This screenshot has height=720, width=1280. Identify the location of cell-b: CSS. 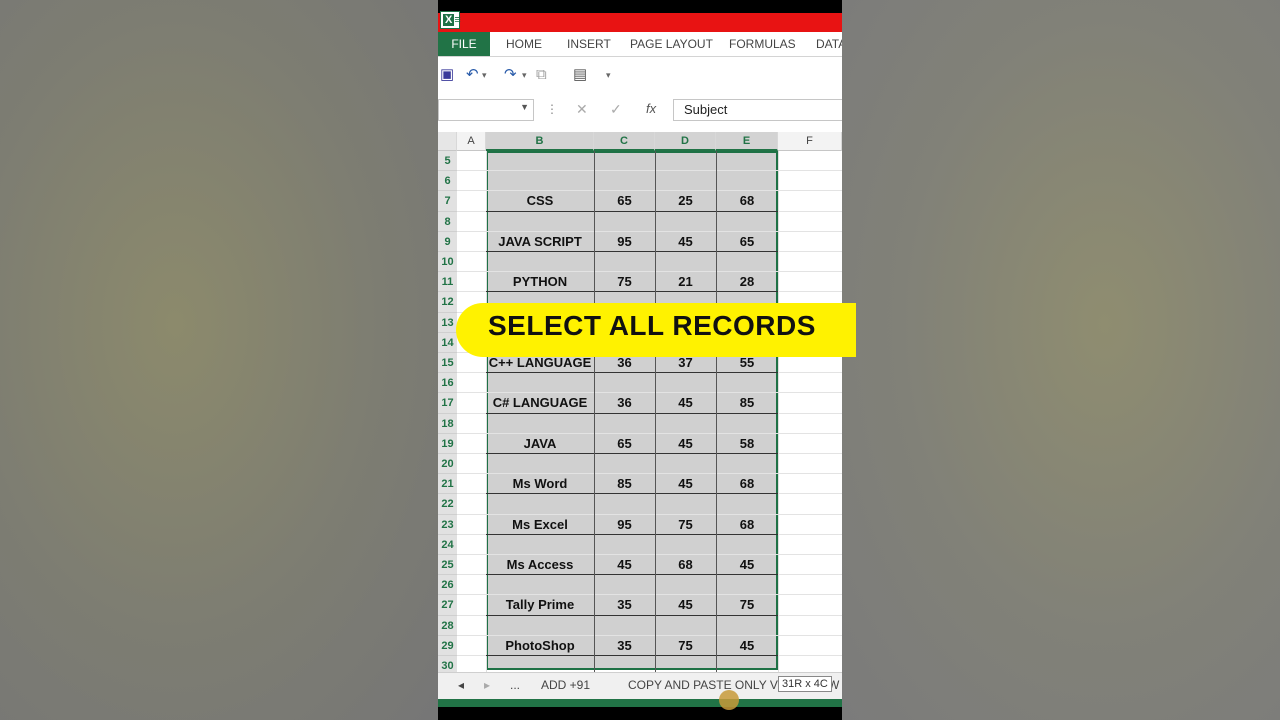
(540, 201).